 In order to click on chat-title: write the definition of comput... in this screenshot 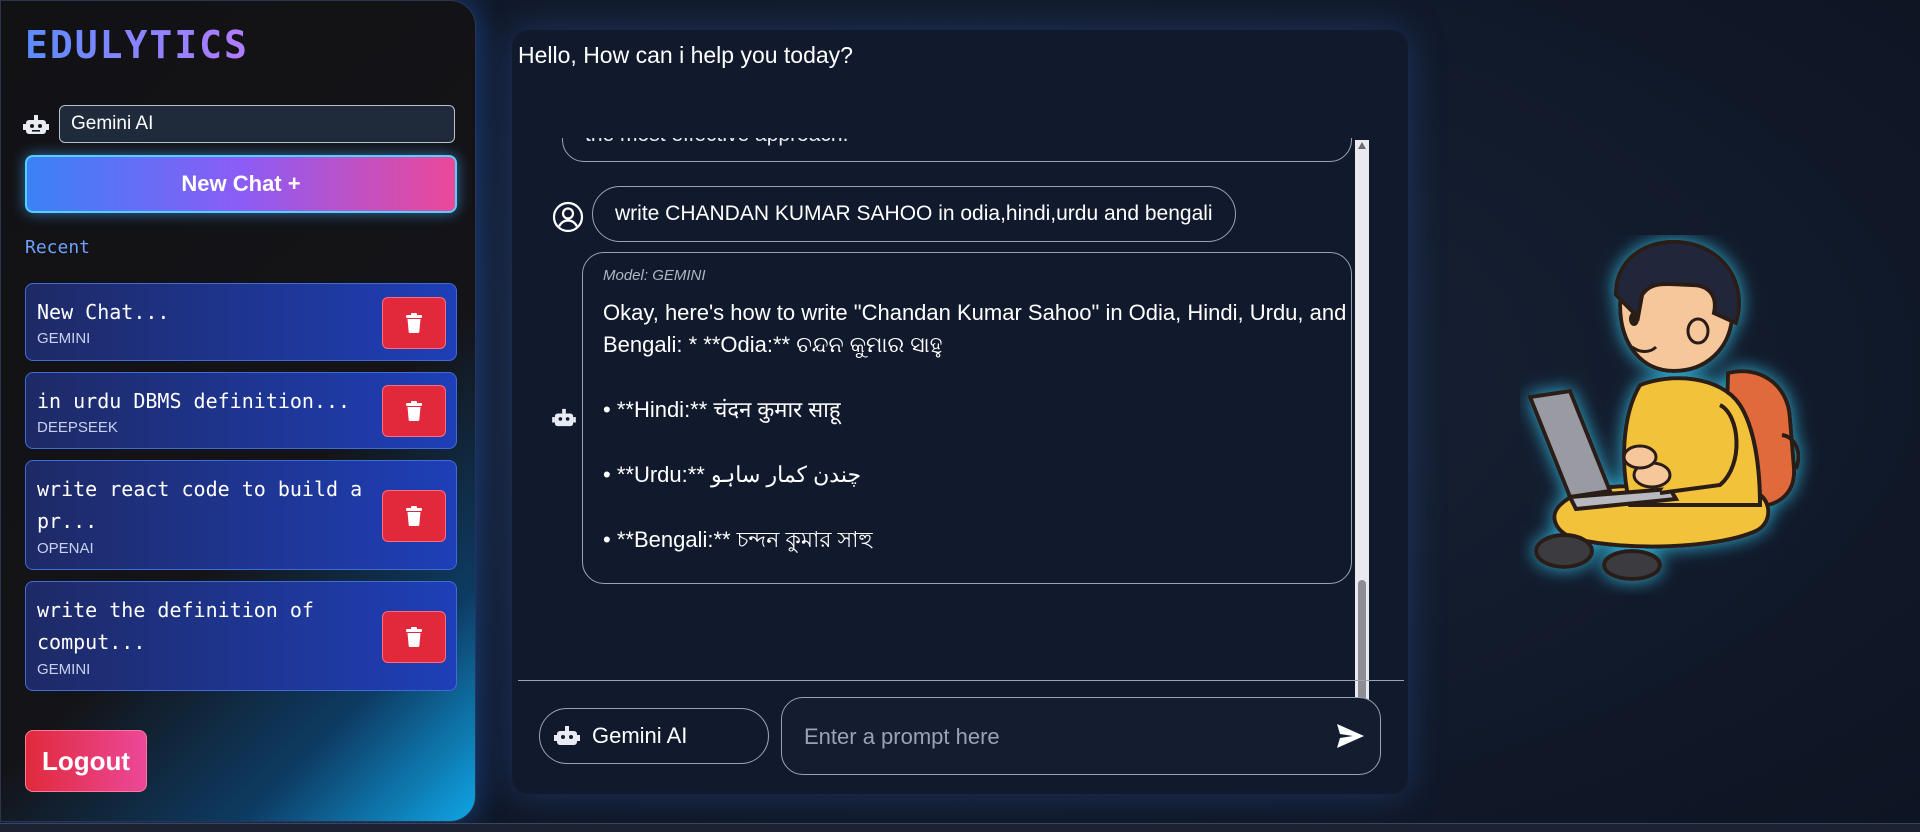, I will do `click(175, 626)`.